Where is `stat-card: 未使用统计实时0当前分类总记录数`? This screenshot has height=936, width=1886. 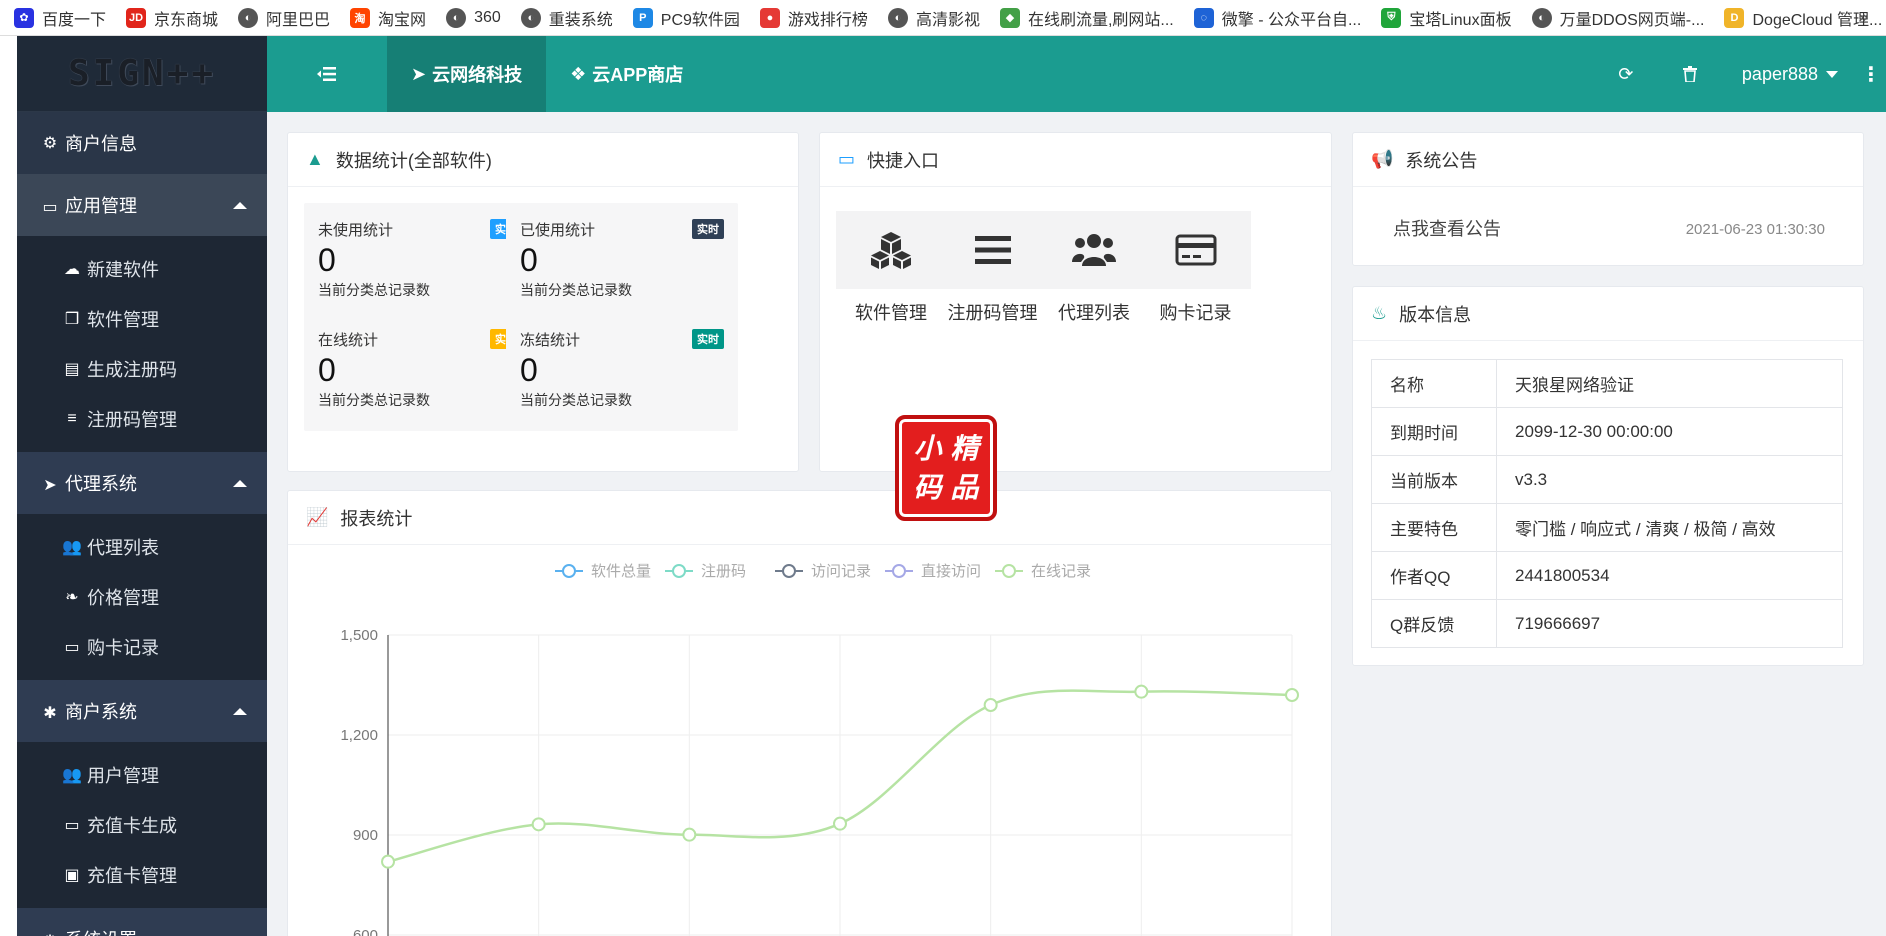
stat-card: 未使用统计实时0当前分类总记录数 is located at coordinates (420, 262).